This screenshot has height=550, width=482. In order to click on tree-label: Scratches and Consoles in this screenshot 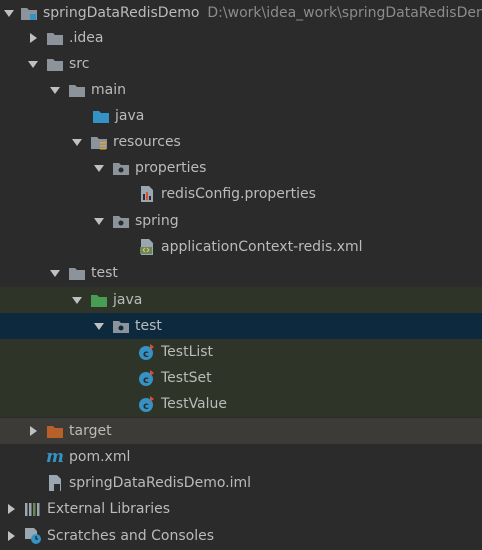, I will do `click(130, 536)`.